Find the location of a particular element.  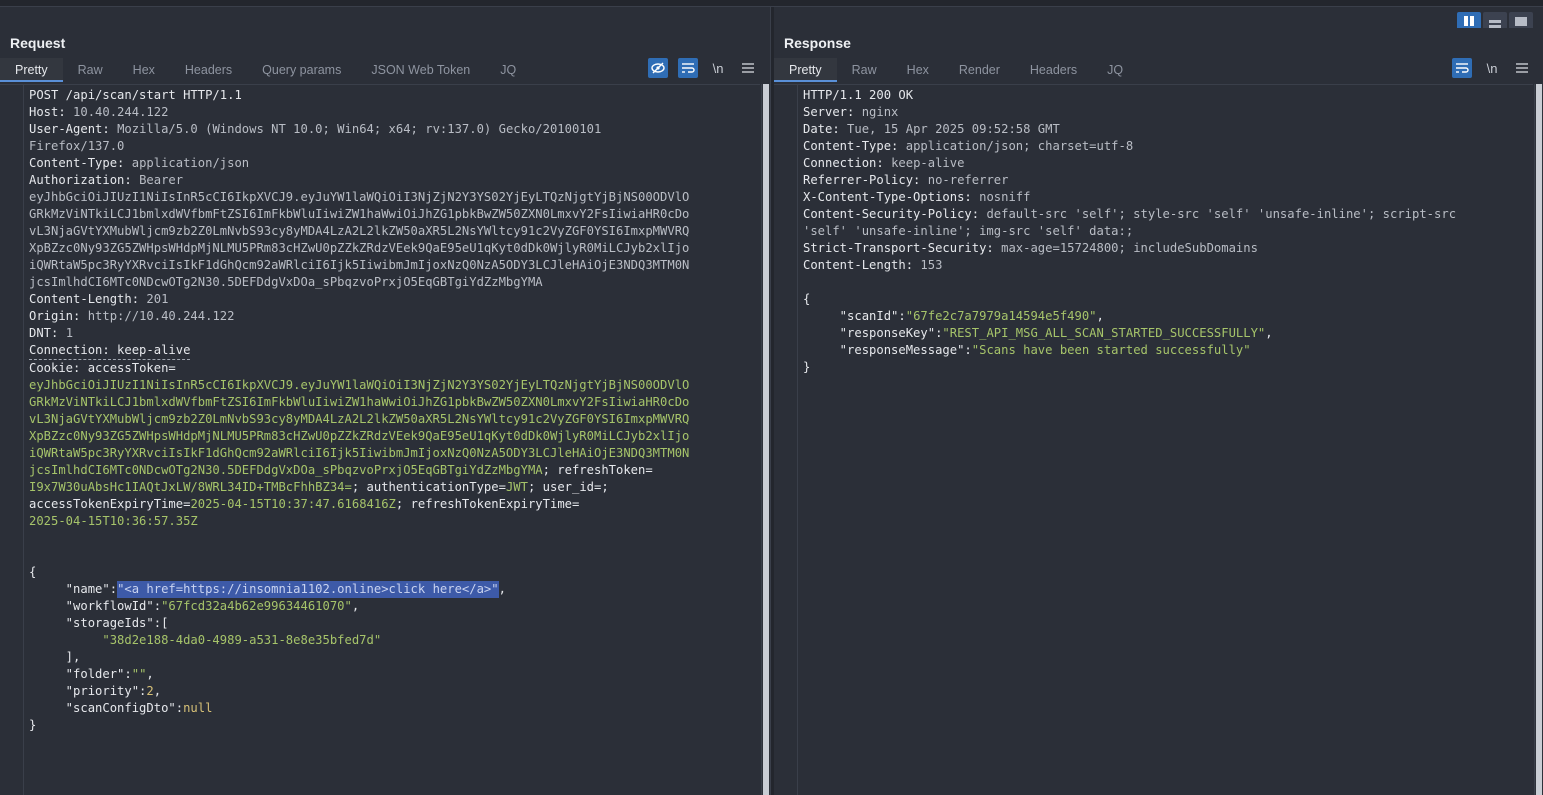

code-line: 2Host: 10.40.244.122 is located at coordinates (394, 112).